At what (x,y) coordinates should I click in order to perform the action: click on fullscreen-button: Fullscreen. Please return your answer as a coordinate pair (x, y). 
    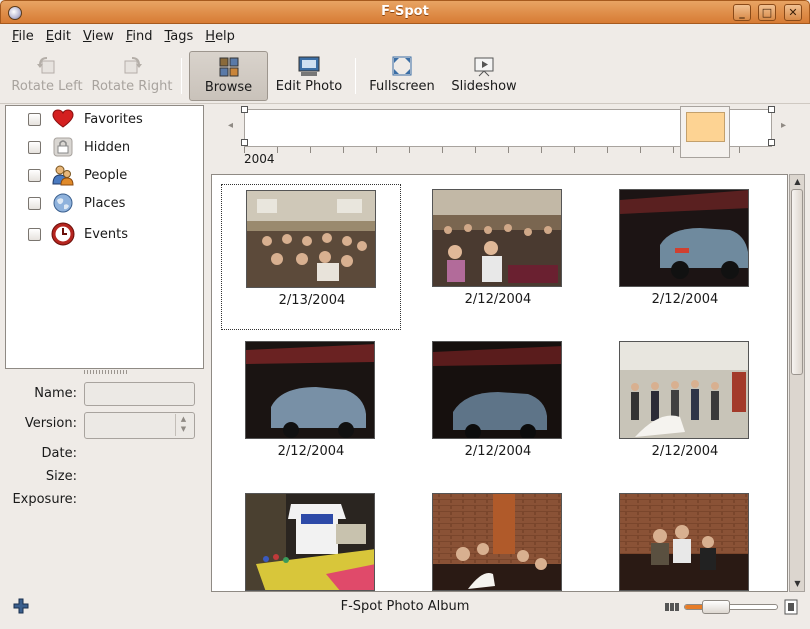
    Looking at the image, I should click on (402, 76).